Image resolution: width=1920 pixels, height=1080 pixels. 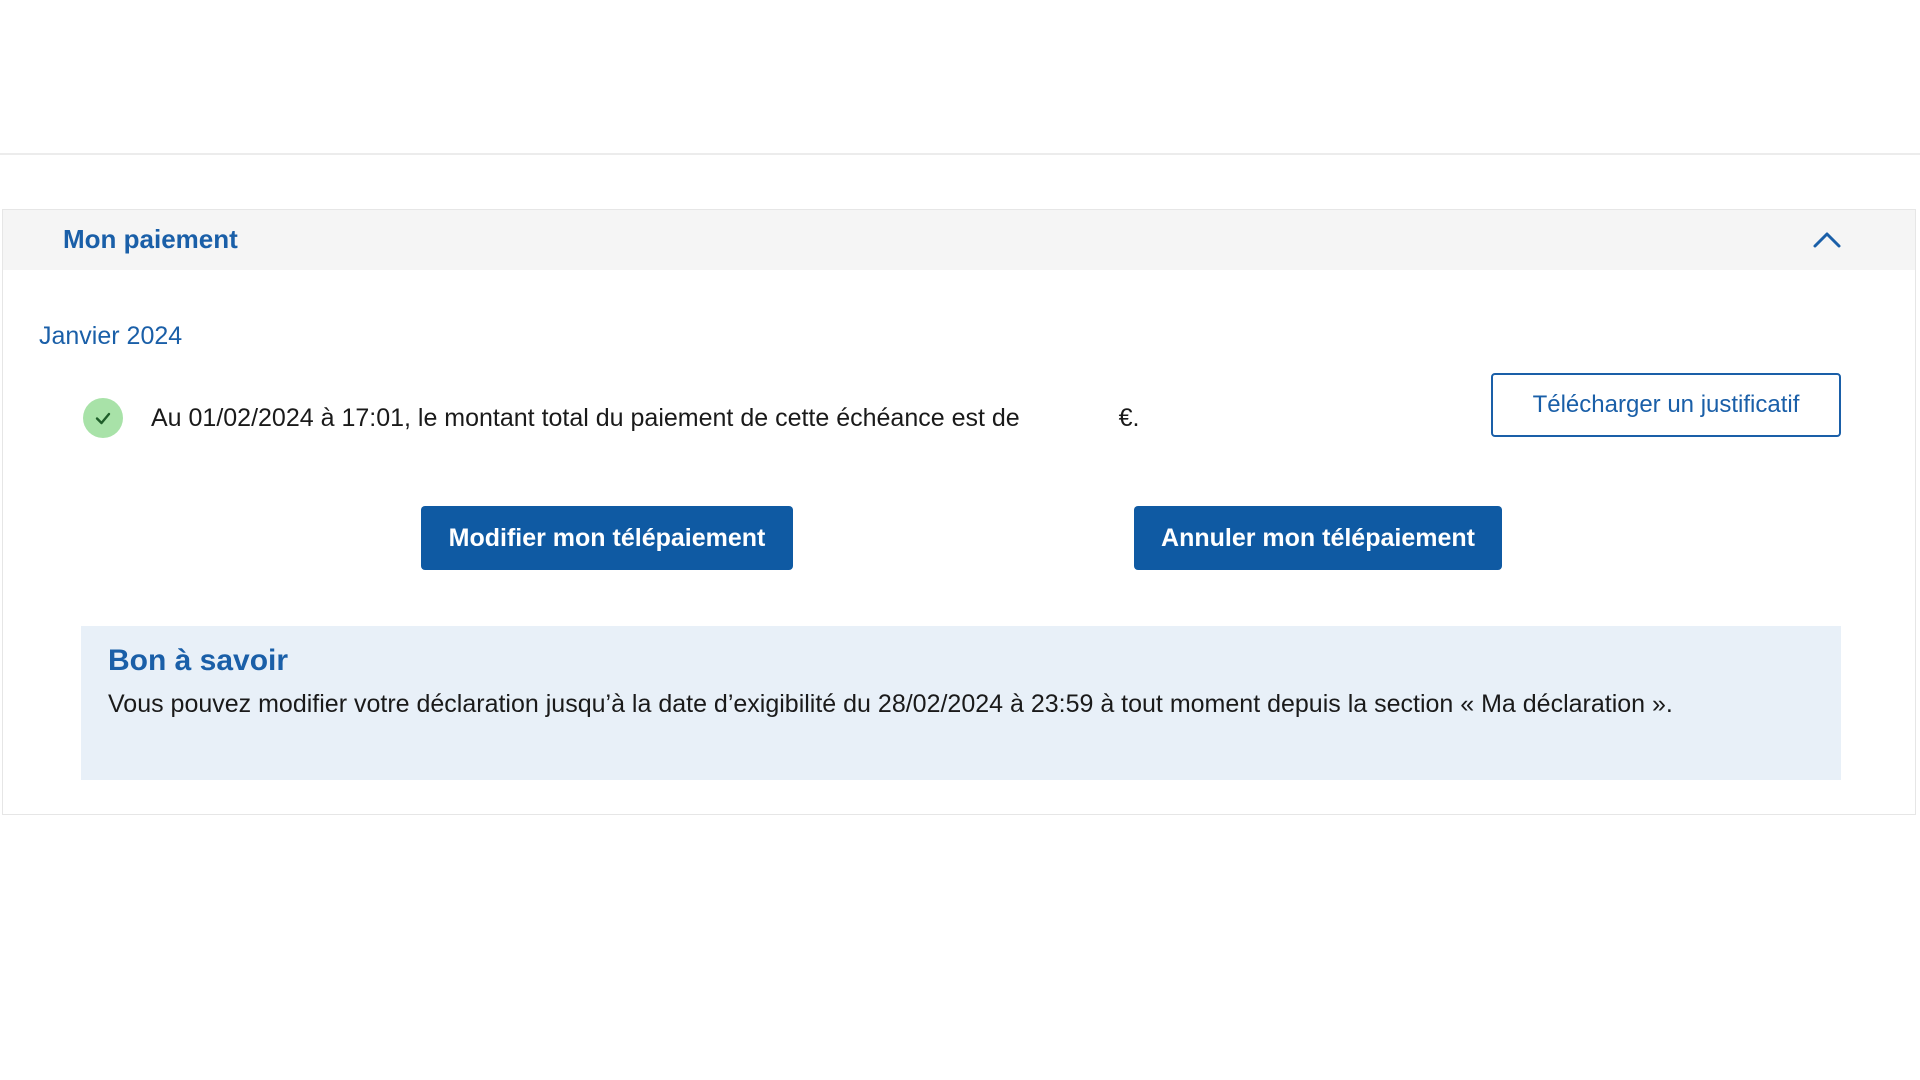 What do you see at coordinates (1318, 538) in the screenshot?
I see `cancel-payment-button: Annuler mon télépaiement` at bounding box center [1318, 538].